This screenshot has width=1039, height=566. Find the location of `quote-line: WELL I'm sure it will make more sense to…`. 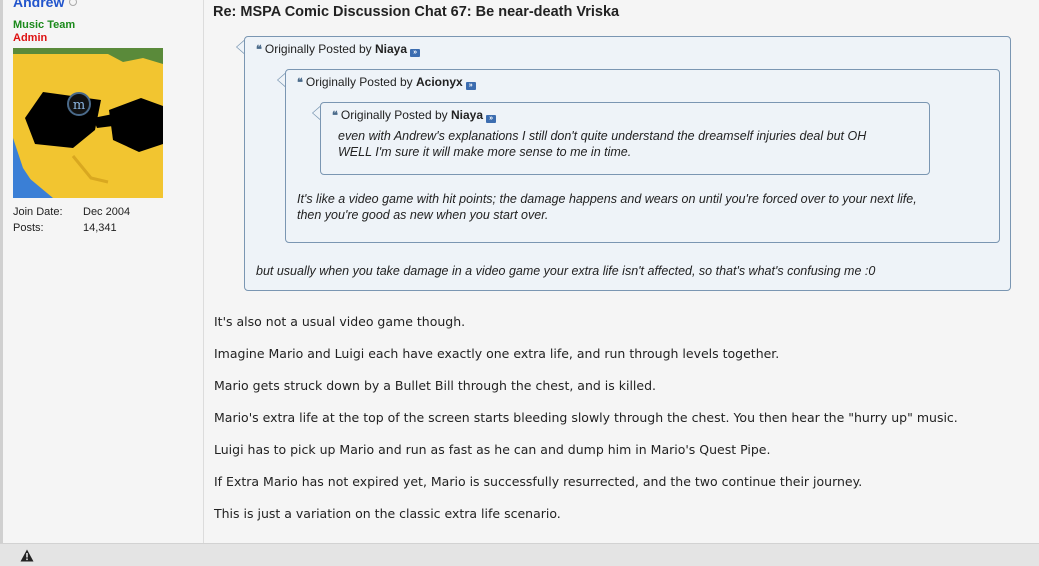

quote-line: WELL I'm sure it will make more sense to… is located at coordinates (485, 152).